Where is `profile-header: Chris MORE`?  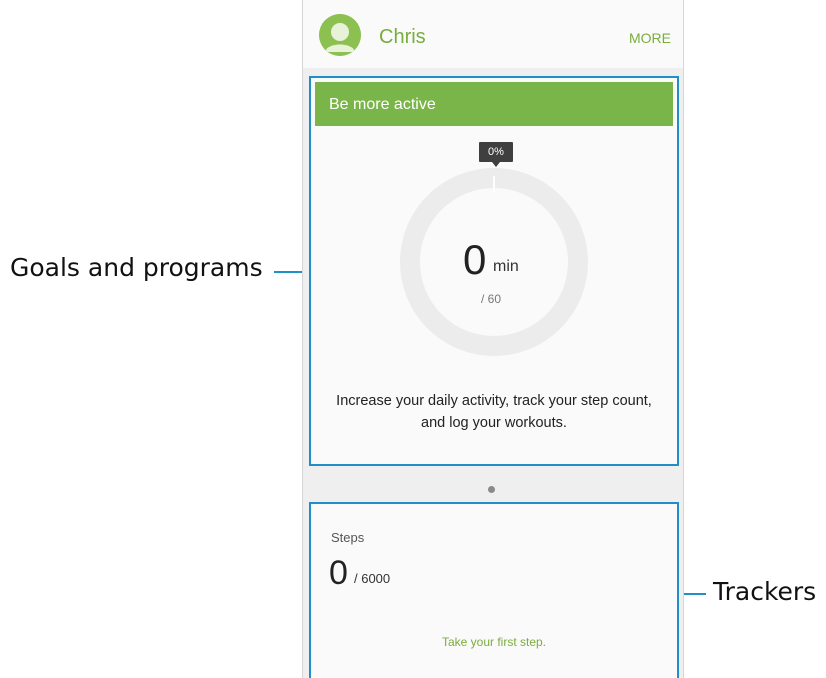 profile-header: Chris MORE is located at coordinates (493, 34).